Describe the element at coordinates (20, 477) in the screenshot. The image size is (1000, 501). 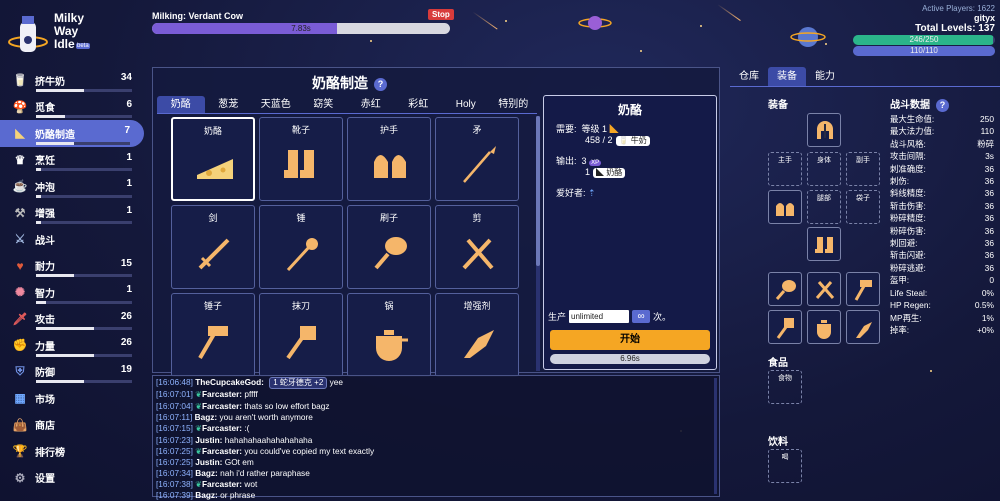
I see `gear-icon: ⚙` at that location.